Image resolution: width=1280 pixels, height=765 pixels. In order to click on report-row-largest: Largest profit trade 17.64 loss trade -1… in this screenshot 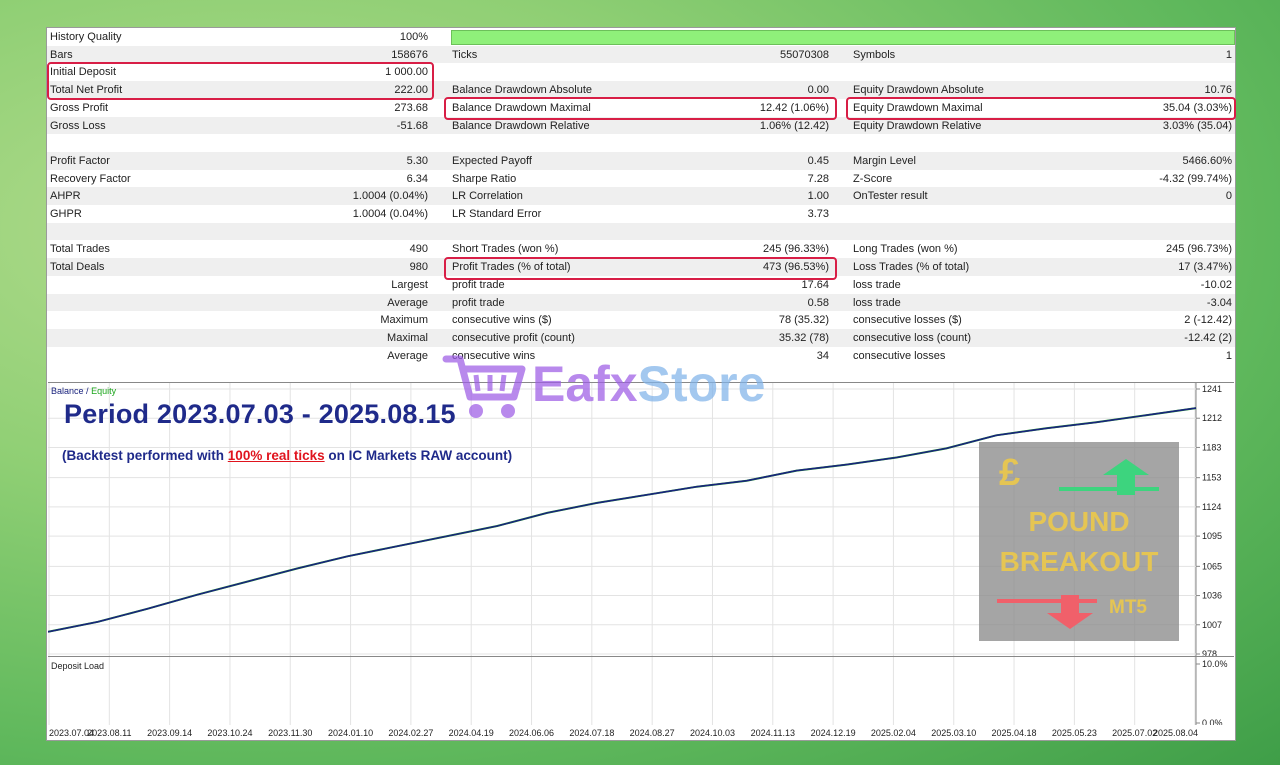, I will do `click(641, 285)`.